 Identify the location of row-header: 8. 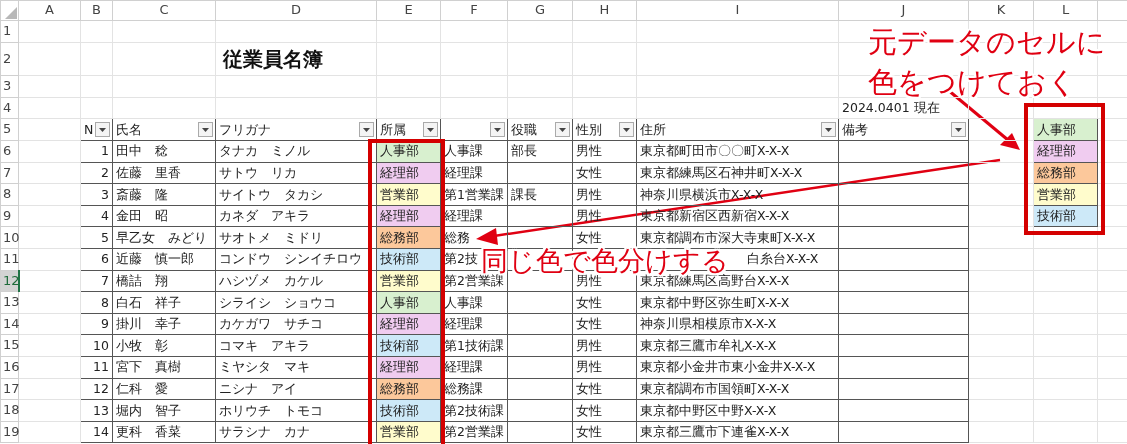
(9, 194).